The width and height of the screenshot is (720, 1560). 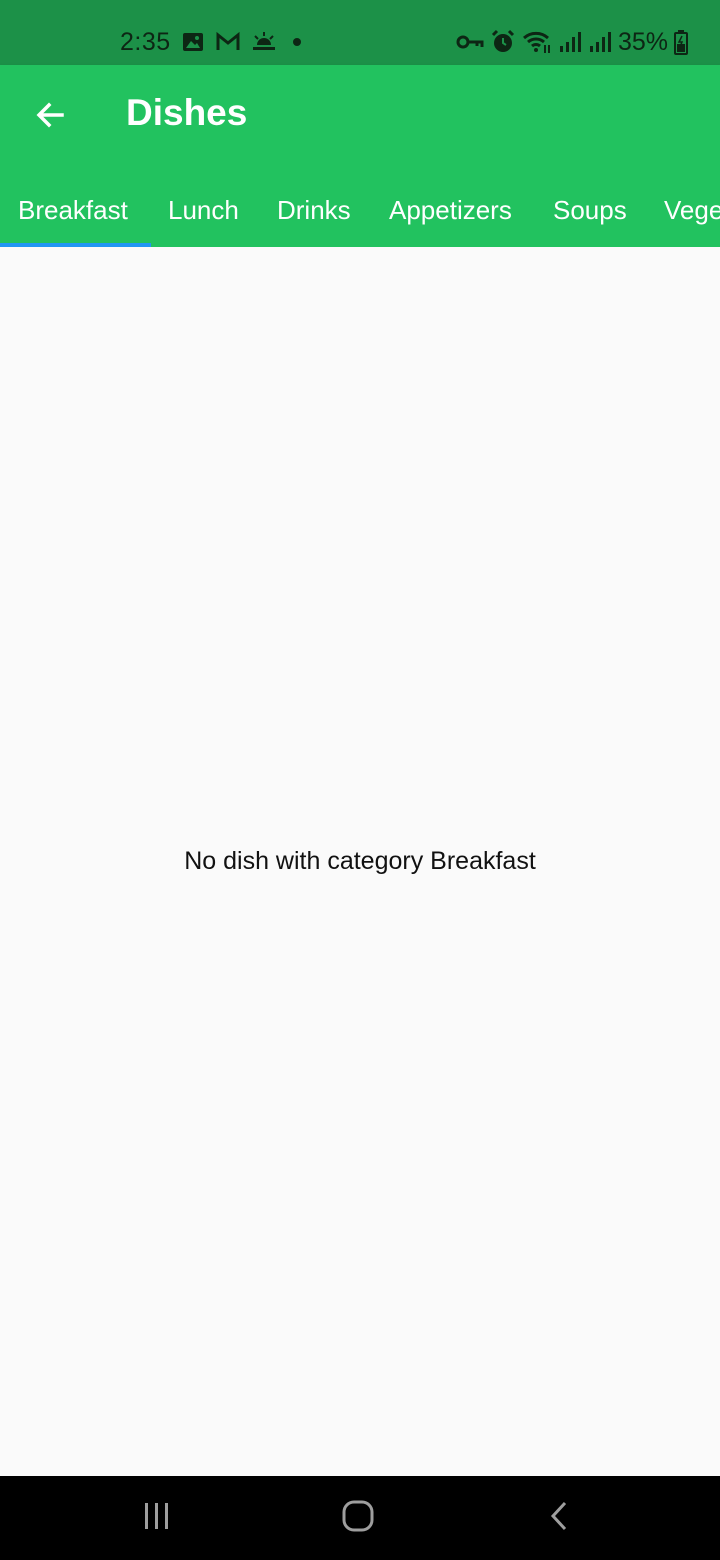 I want to click on status-bar: 2:35 35%, so click(x=360, y=32).